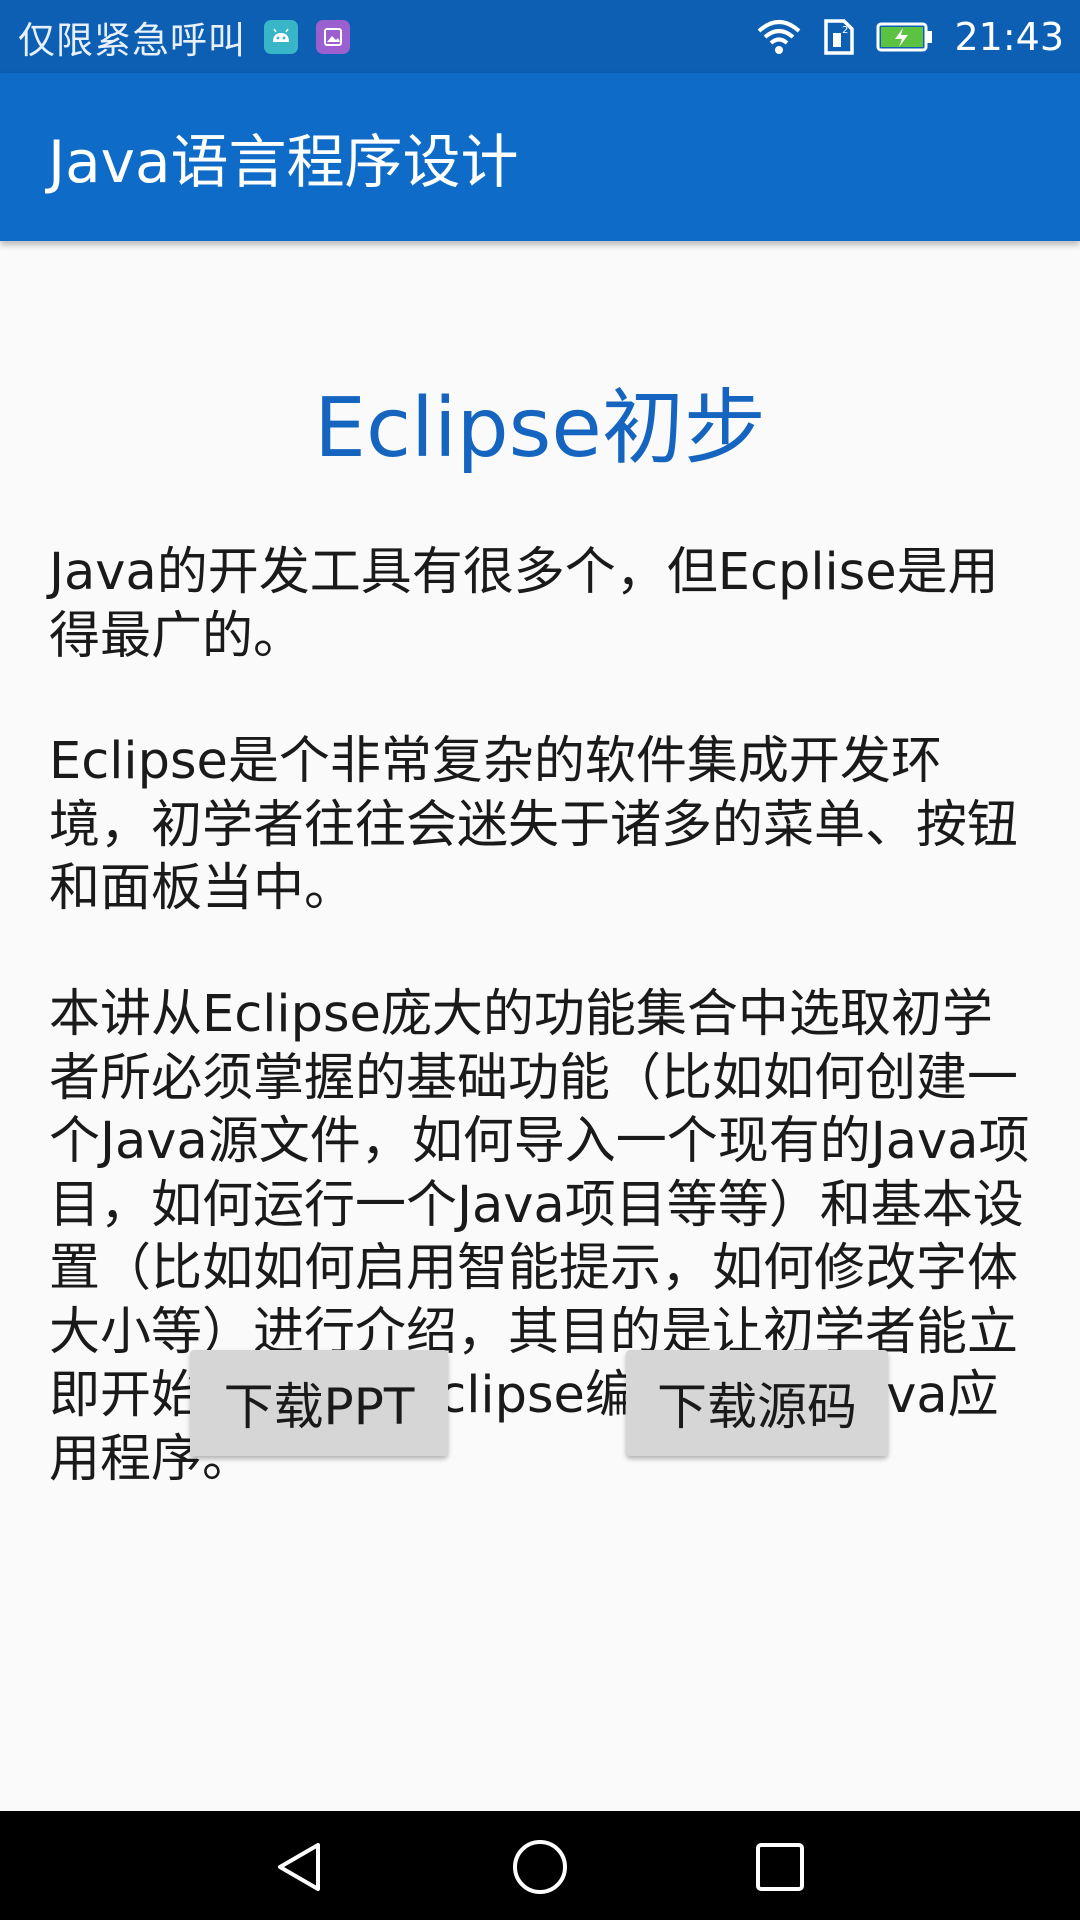 The image size is (1080, 1920). What do you see at coordinates (905, 37) in the screenshot?
I see `battery-charging-icon` at bounding box center [905, 37].